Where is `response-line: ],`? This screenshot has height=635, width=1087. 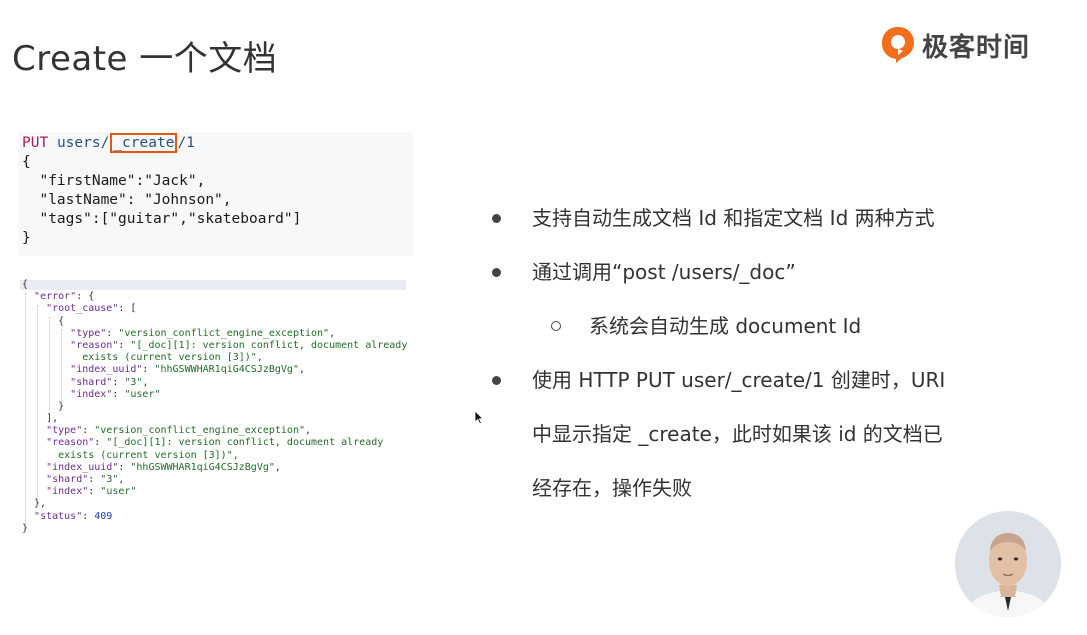 response-line: ], is located at coordinates (40, 419).